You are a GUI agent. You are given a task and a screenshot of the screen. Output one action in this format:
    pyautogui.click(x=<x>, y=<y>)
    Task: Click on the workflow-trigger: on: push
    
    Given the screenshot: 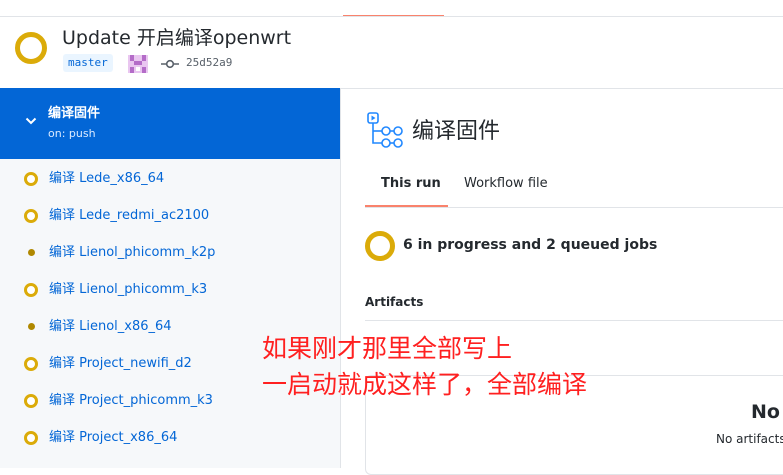 What is the action you would take?
    pyautogui.click(x=72, y=133)
    